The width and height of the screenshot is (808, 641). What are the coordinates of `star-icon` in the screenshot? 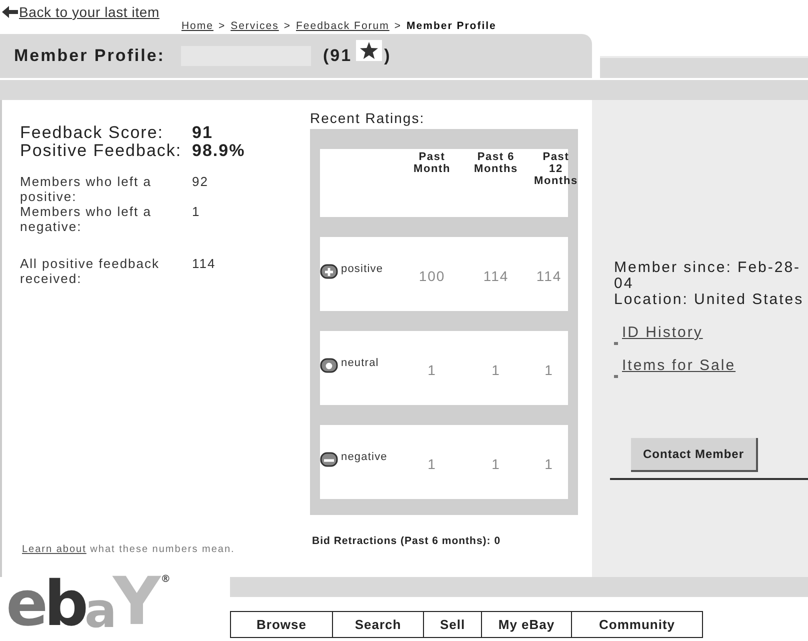 It's located at (369, 50).